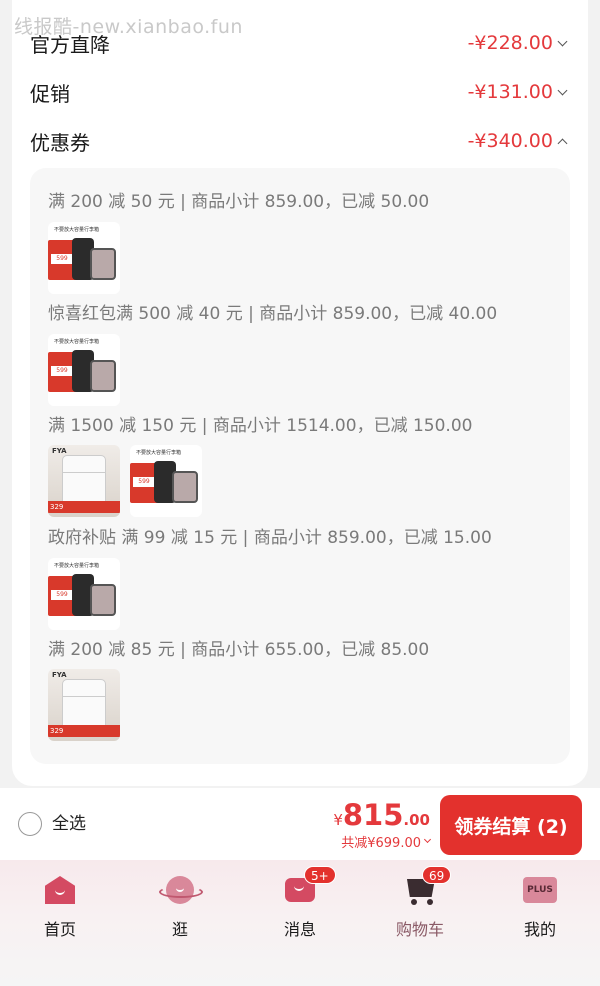 The width and height of the screenshot is (600, 986). What do you see at coordinates (320, 875) in the screenshot?
I see `message-badge: 5+` at bounding box center [320, 875].